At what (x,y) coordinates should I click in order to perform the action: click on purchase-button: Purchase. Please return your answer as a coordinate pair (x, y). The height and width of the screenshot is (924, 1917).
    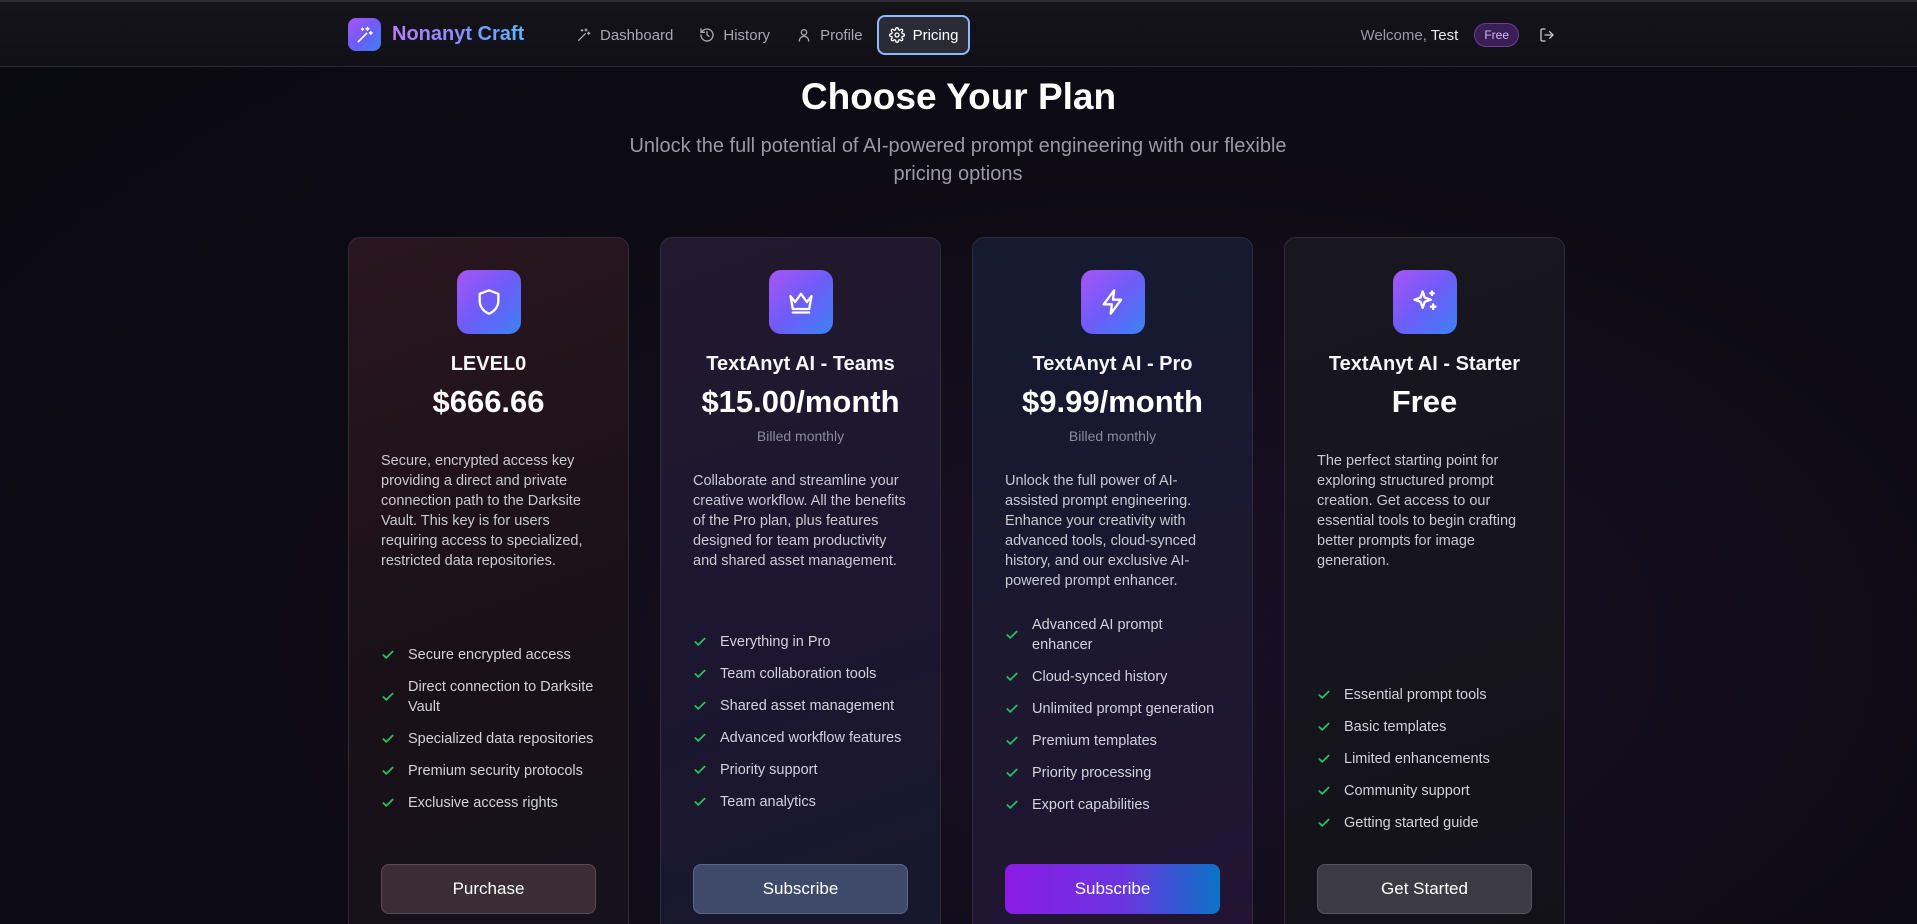
    Looking at the image, I should click on (488, 889).